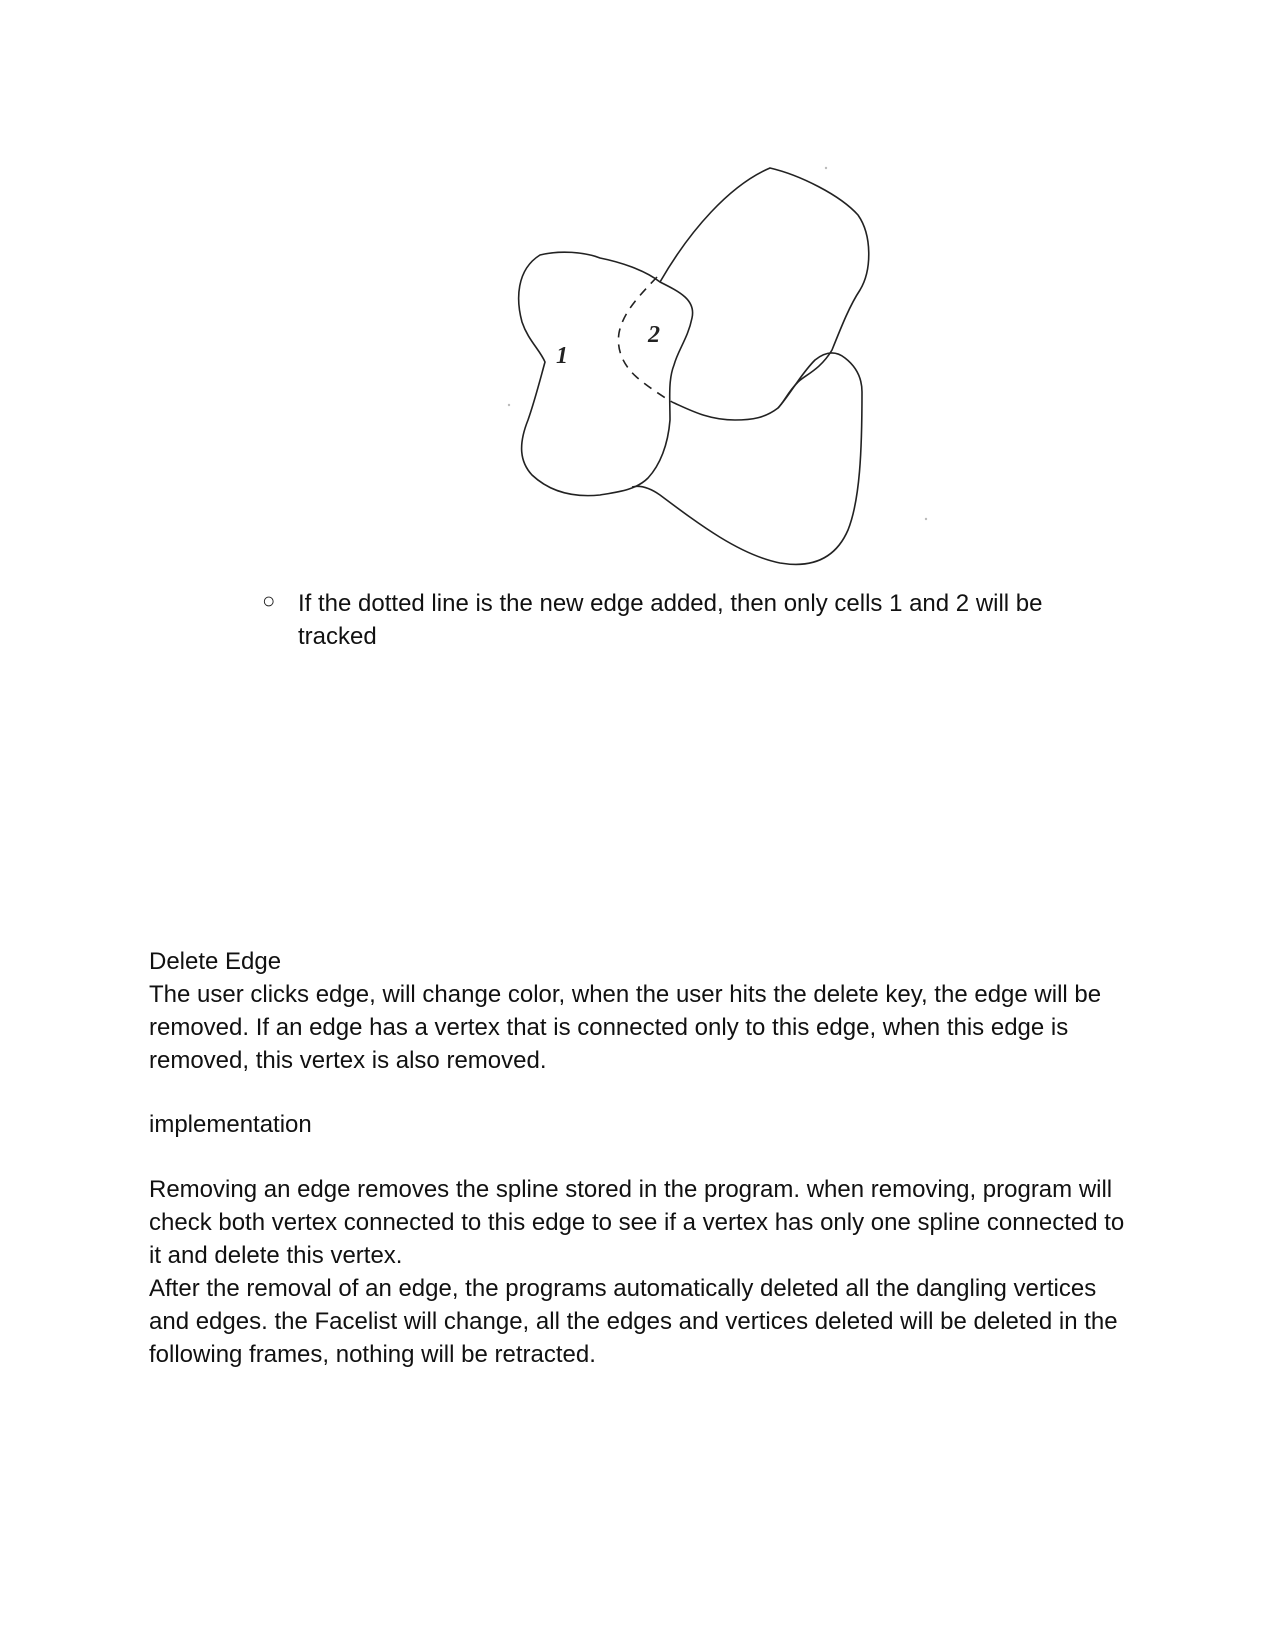 This screenshot has width=1275, height=1650. Describe the element at coordinates (605, 374) in the screenshot. I see `cell-1-outline` at that location.